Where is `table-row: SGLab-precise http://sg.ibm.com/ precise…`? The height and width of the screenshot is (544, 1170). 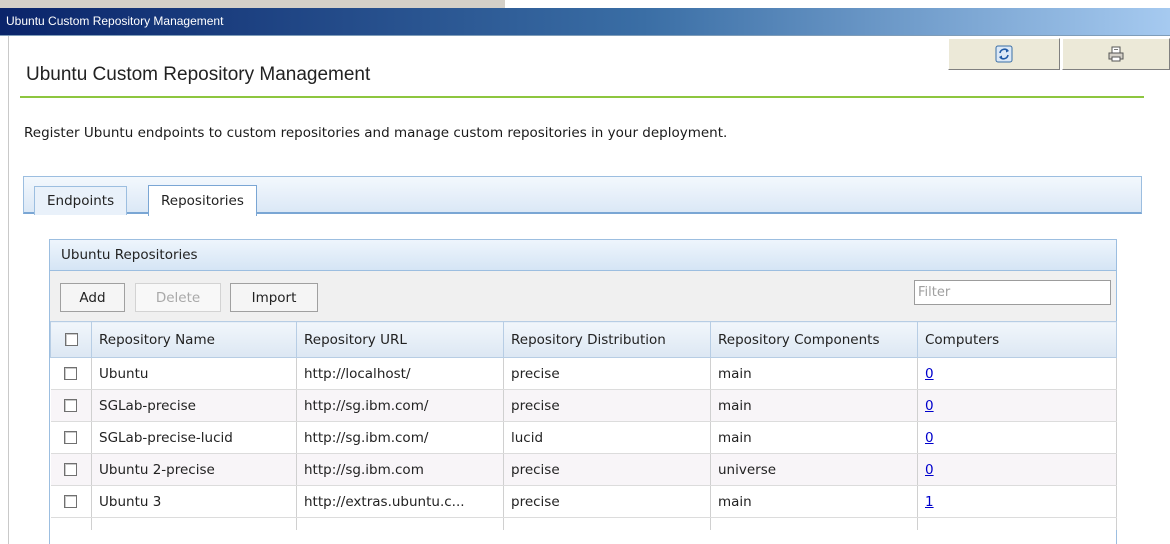 table-row: SGLab-precise http://sg.ibm.com/ precise… is located at coordinates (583, 405).